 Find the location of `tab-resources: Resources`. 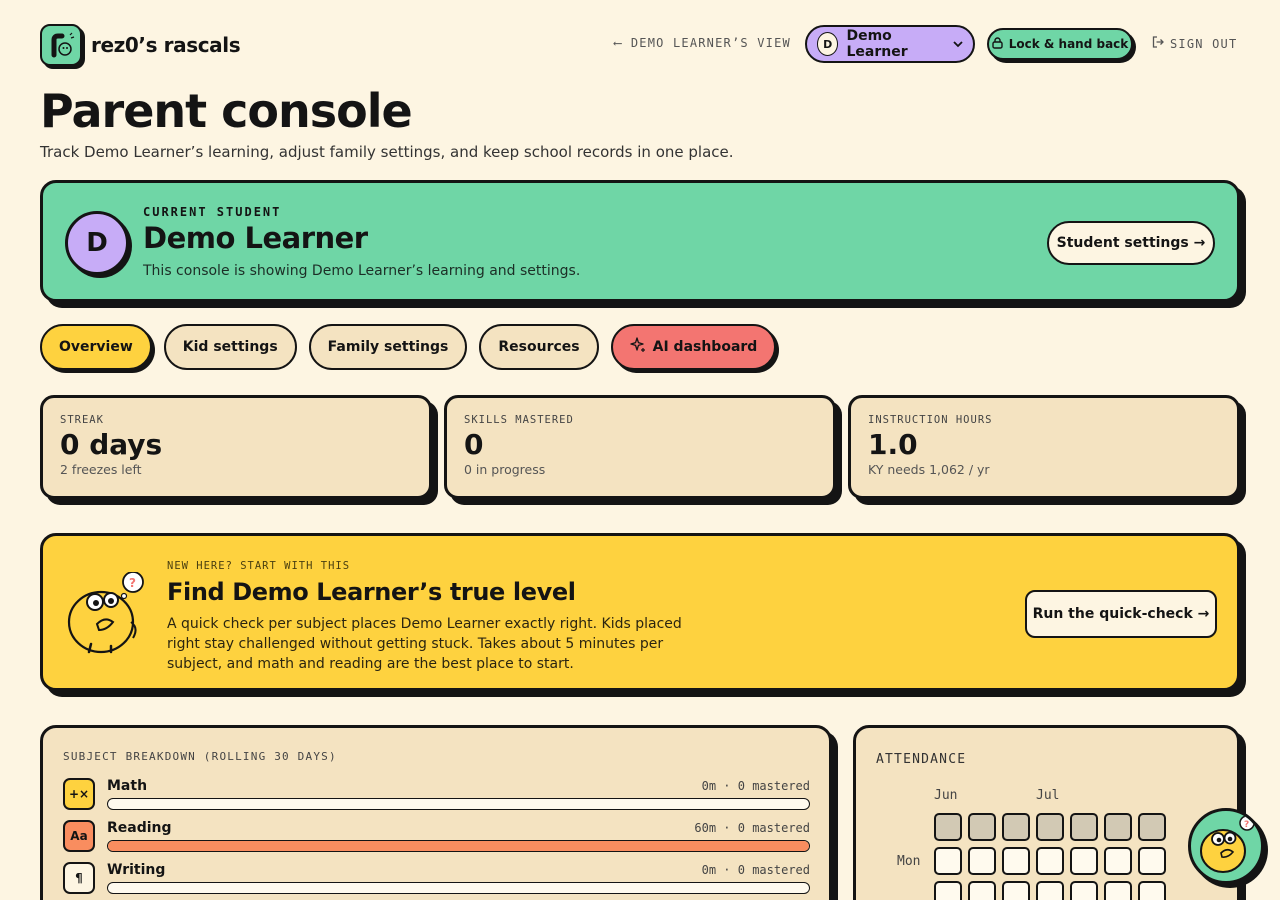

tab-resources: Resources is located at coordinates (539, 347).